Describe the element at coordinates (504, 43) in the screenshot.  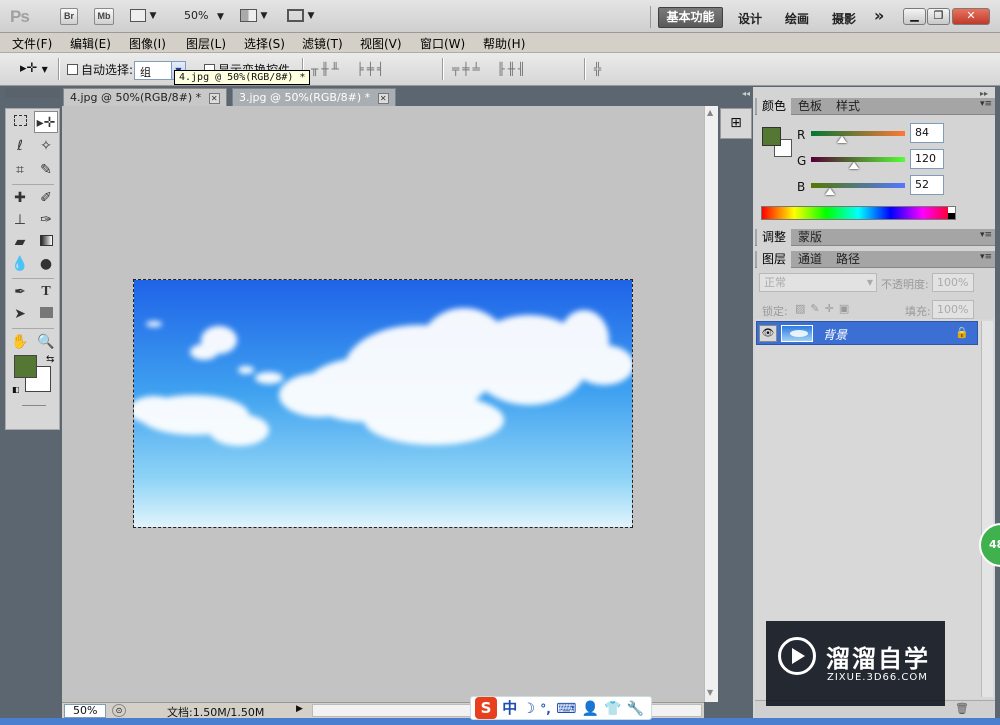
I see `menu-help: 帮助(H)` at that location.